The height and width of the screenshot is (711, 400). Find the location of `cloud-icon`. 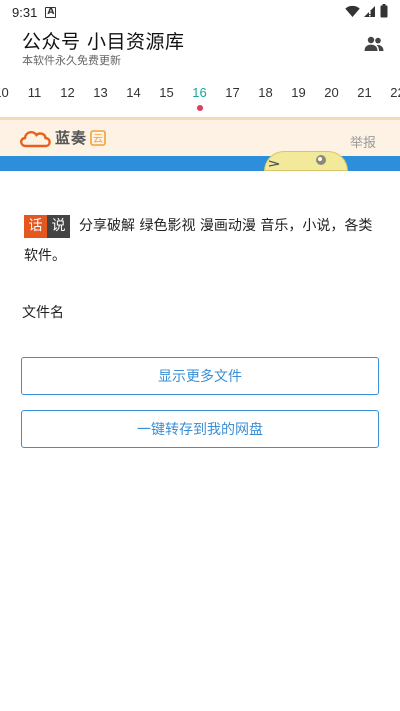

cloud-icon is located at coordinates (35, 138).